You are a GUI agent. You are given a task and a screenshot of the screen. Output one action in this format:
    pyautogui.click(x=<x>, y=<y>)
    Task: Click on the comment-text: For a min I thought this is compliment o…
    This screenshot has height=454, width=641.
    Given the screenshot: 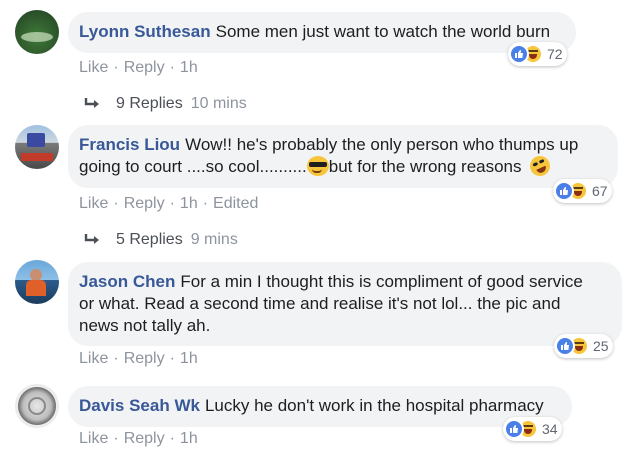 What is the action you would take?
    pyautogui.click(x=381, y=281)
    